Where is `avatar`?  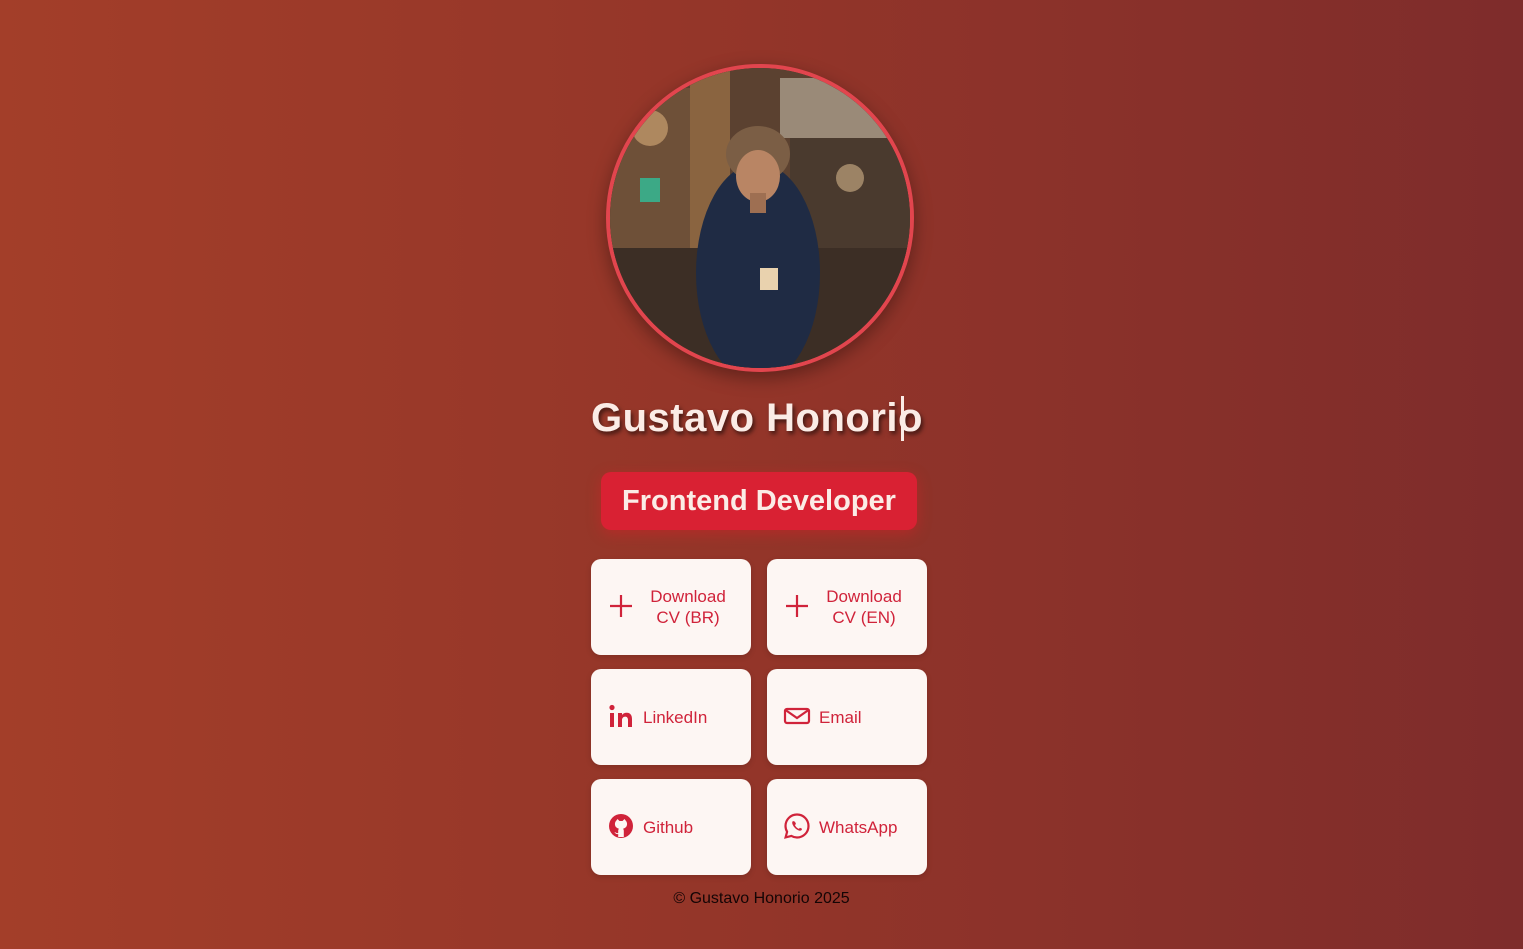
avatar is located at coordinates (760, 218).